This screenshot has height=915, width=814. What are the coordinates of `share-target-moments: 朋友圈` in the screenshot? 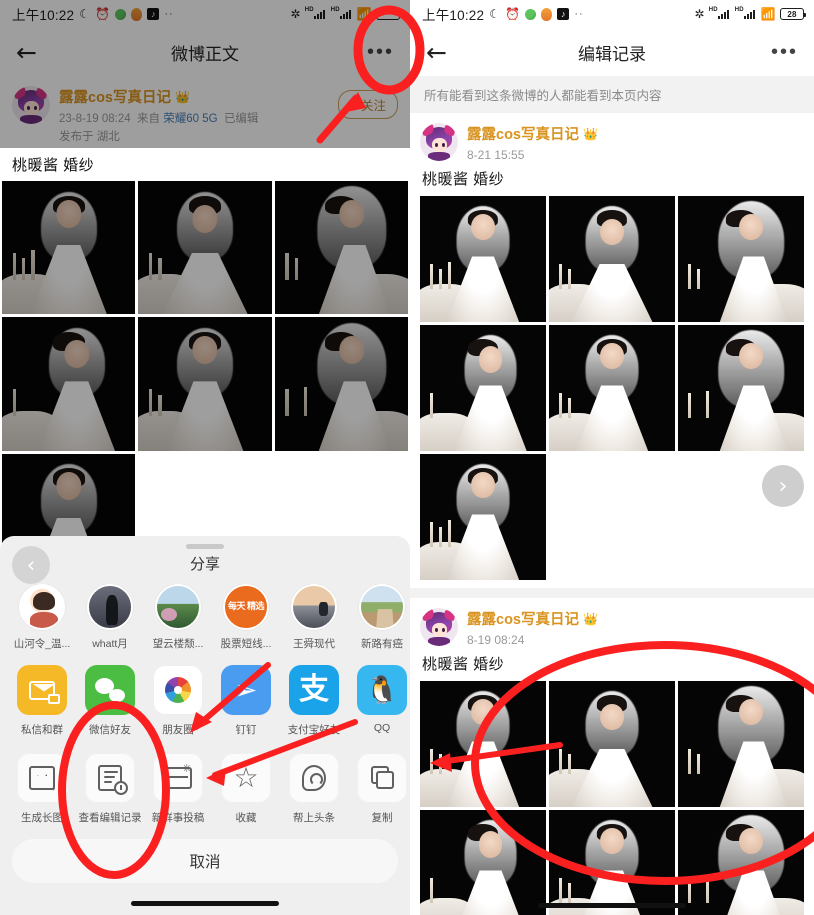 It's located at (178, 701).